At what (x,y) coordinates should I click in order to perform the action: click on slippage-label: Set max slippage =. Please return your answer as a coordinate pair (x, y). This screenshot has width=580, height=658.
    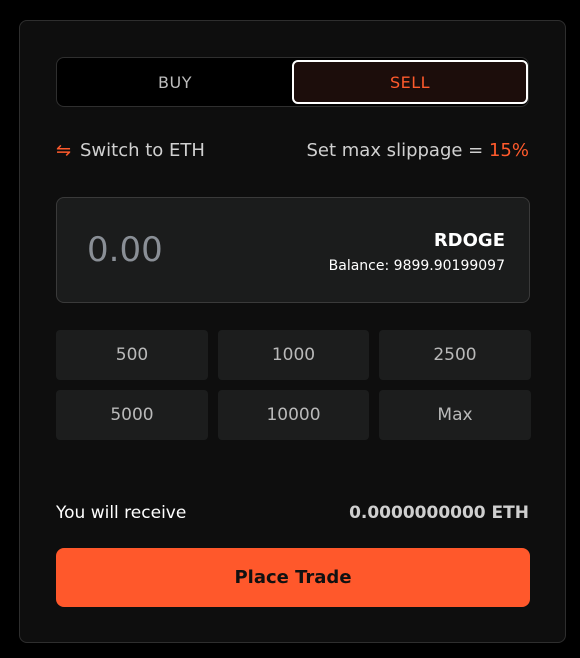
    Looking at the image, I should click on (397, 150).